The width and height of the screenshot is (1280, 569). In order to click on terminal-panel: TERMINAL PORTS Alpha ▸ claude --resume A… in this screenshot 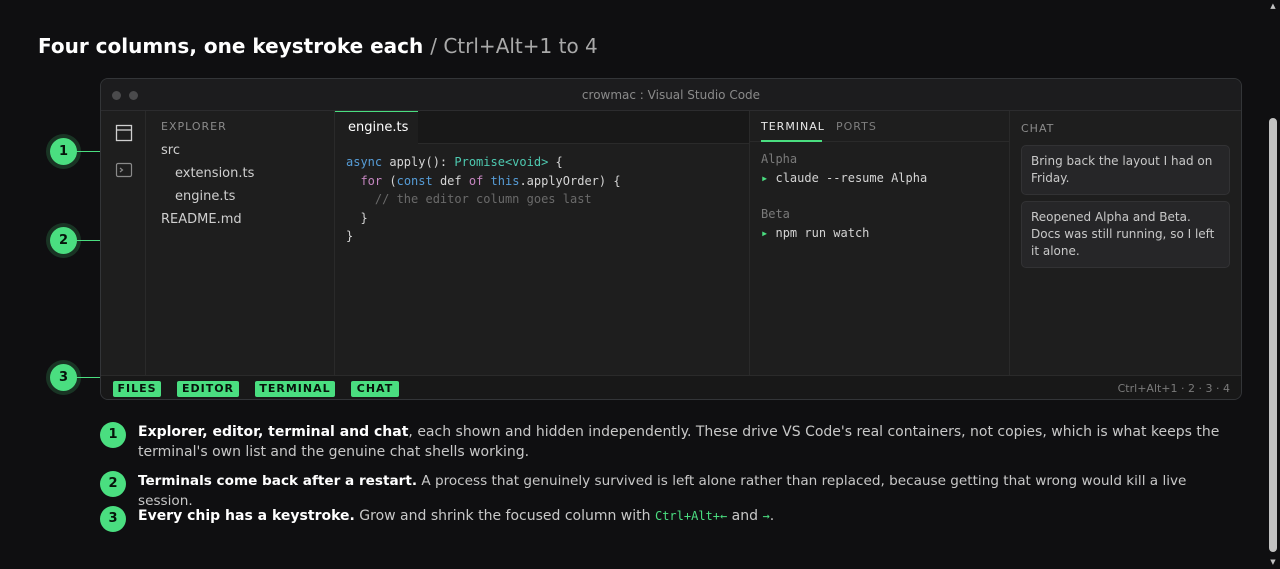, I will do `click(880, 243)`.